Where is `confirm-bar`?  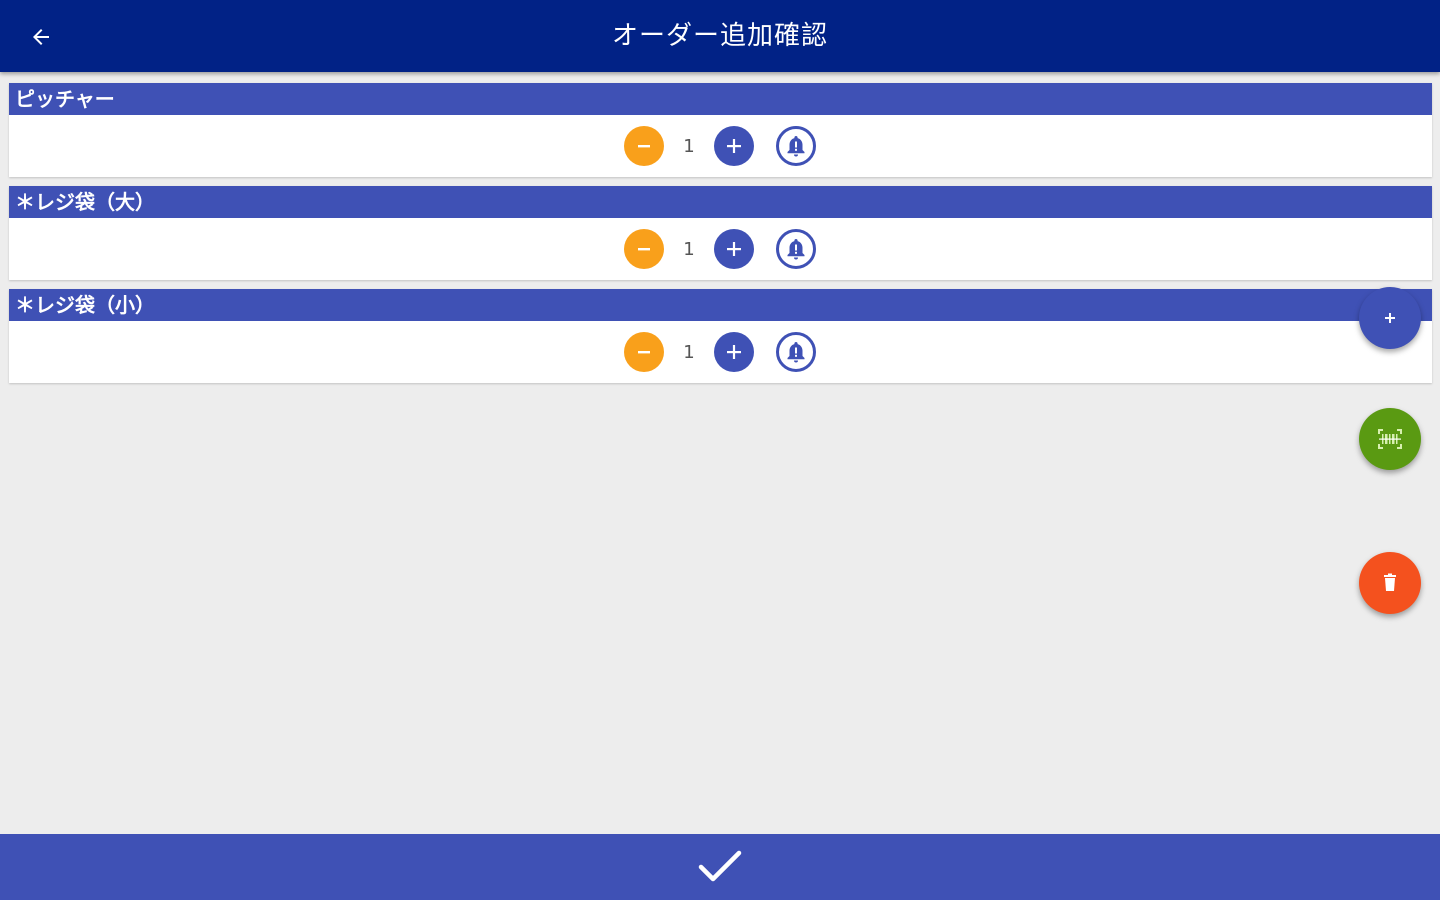 confirm-bar is located at coordinates (720, 867).